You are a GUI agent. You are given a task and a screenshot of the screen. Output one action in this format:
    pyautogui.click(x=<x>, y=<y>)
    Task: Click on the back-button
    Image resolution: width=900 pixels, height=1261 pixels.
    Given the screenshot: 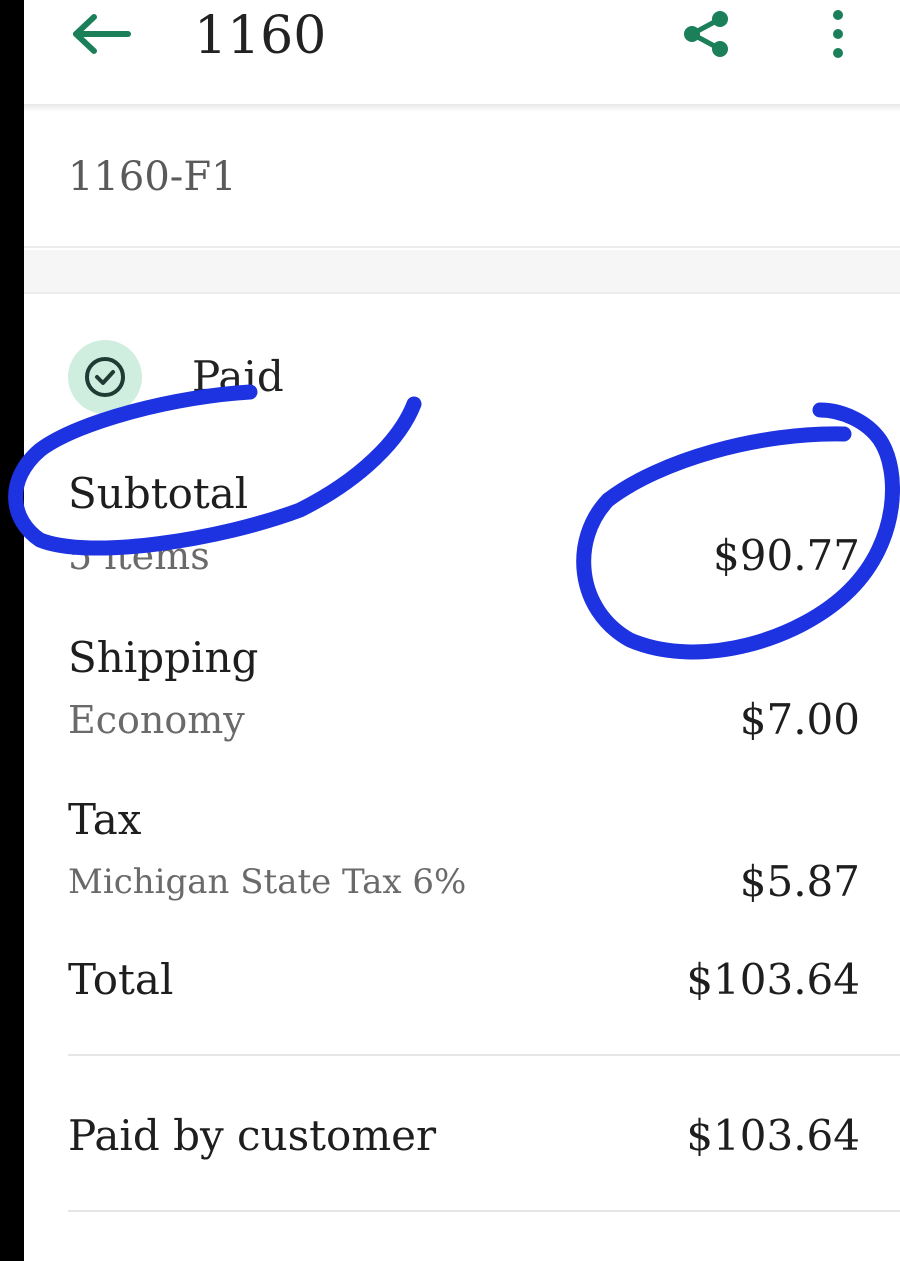 What is the action you would take?
    pyautogui.click(x=101, y=34)
    